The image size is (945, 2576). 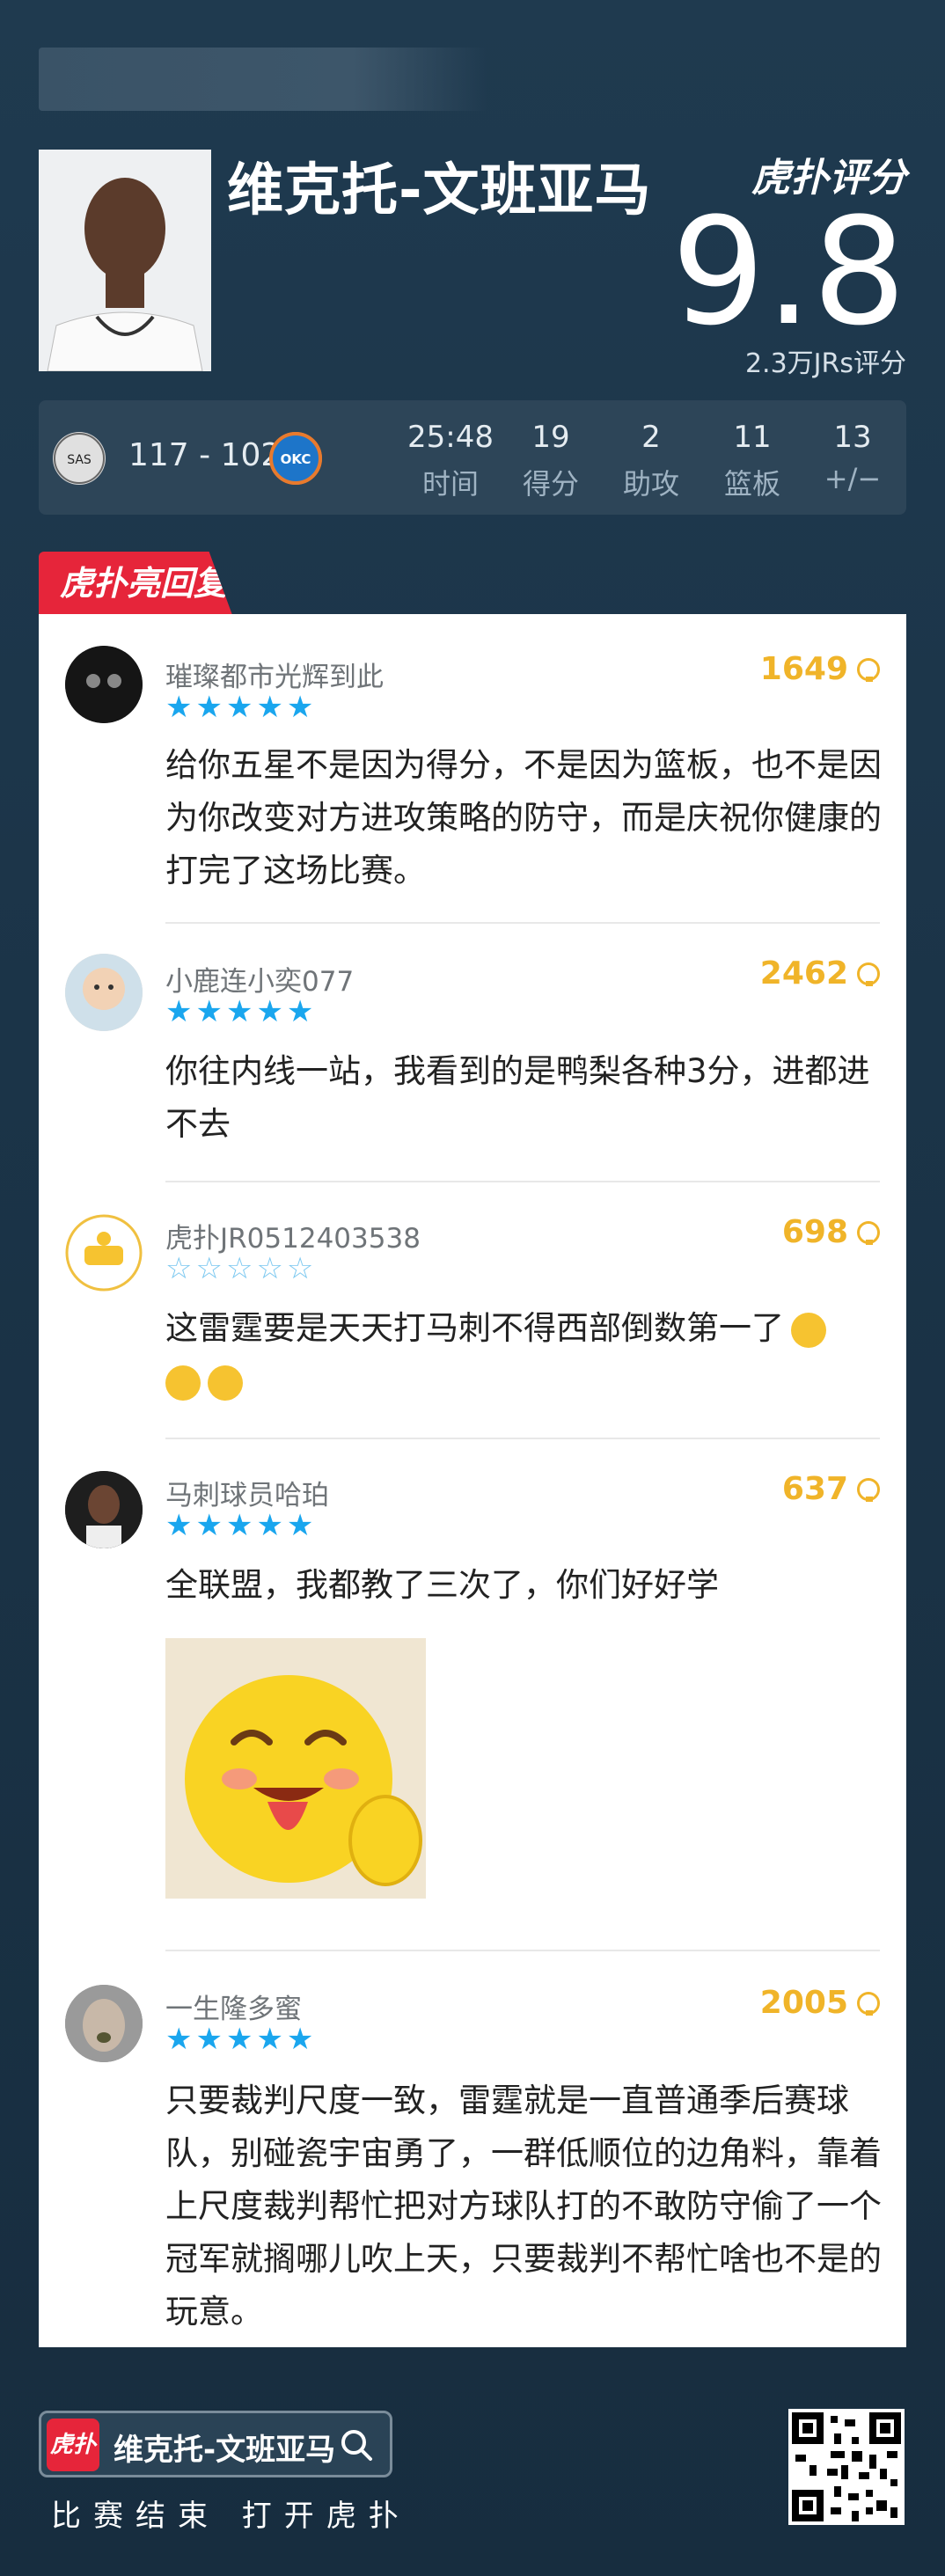 What do you see at coordinates (788, 272) in the screenshot?
I see `rating-score: 9.8` at bounding box center [788, 272].